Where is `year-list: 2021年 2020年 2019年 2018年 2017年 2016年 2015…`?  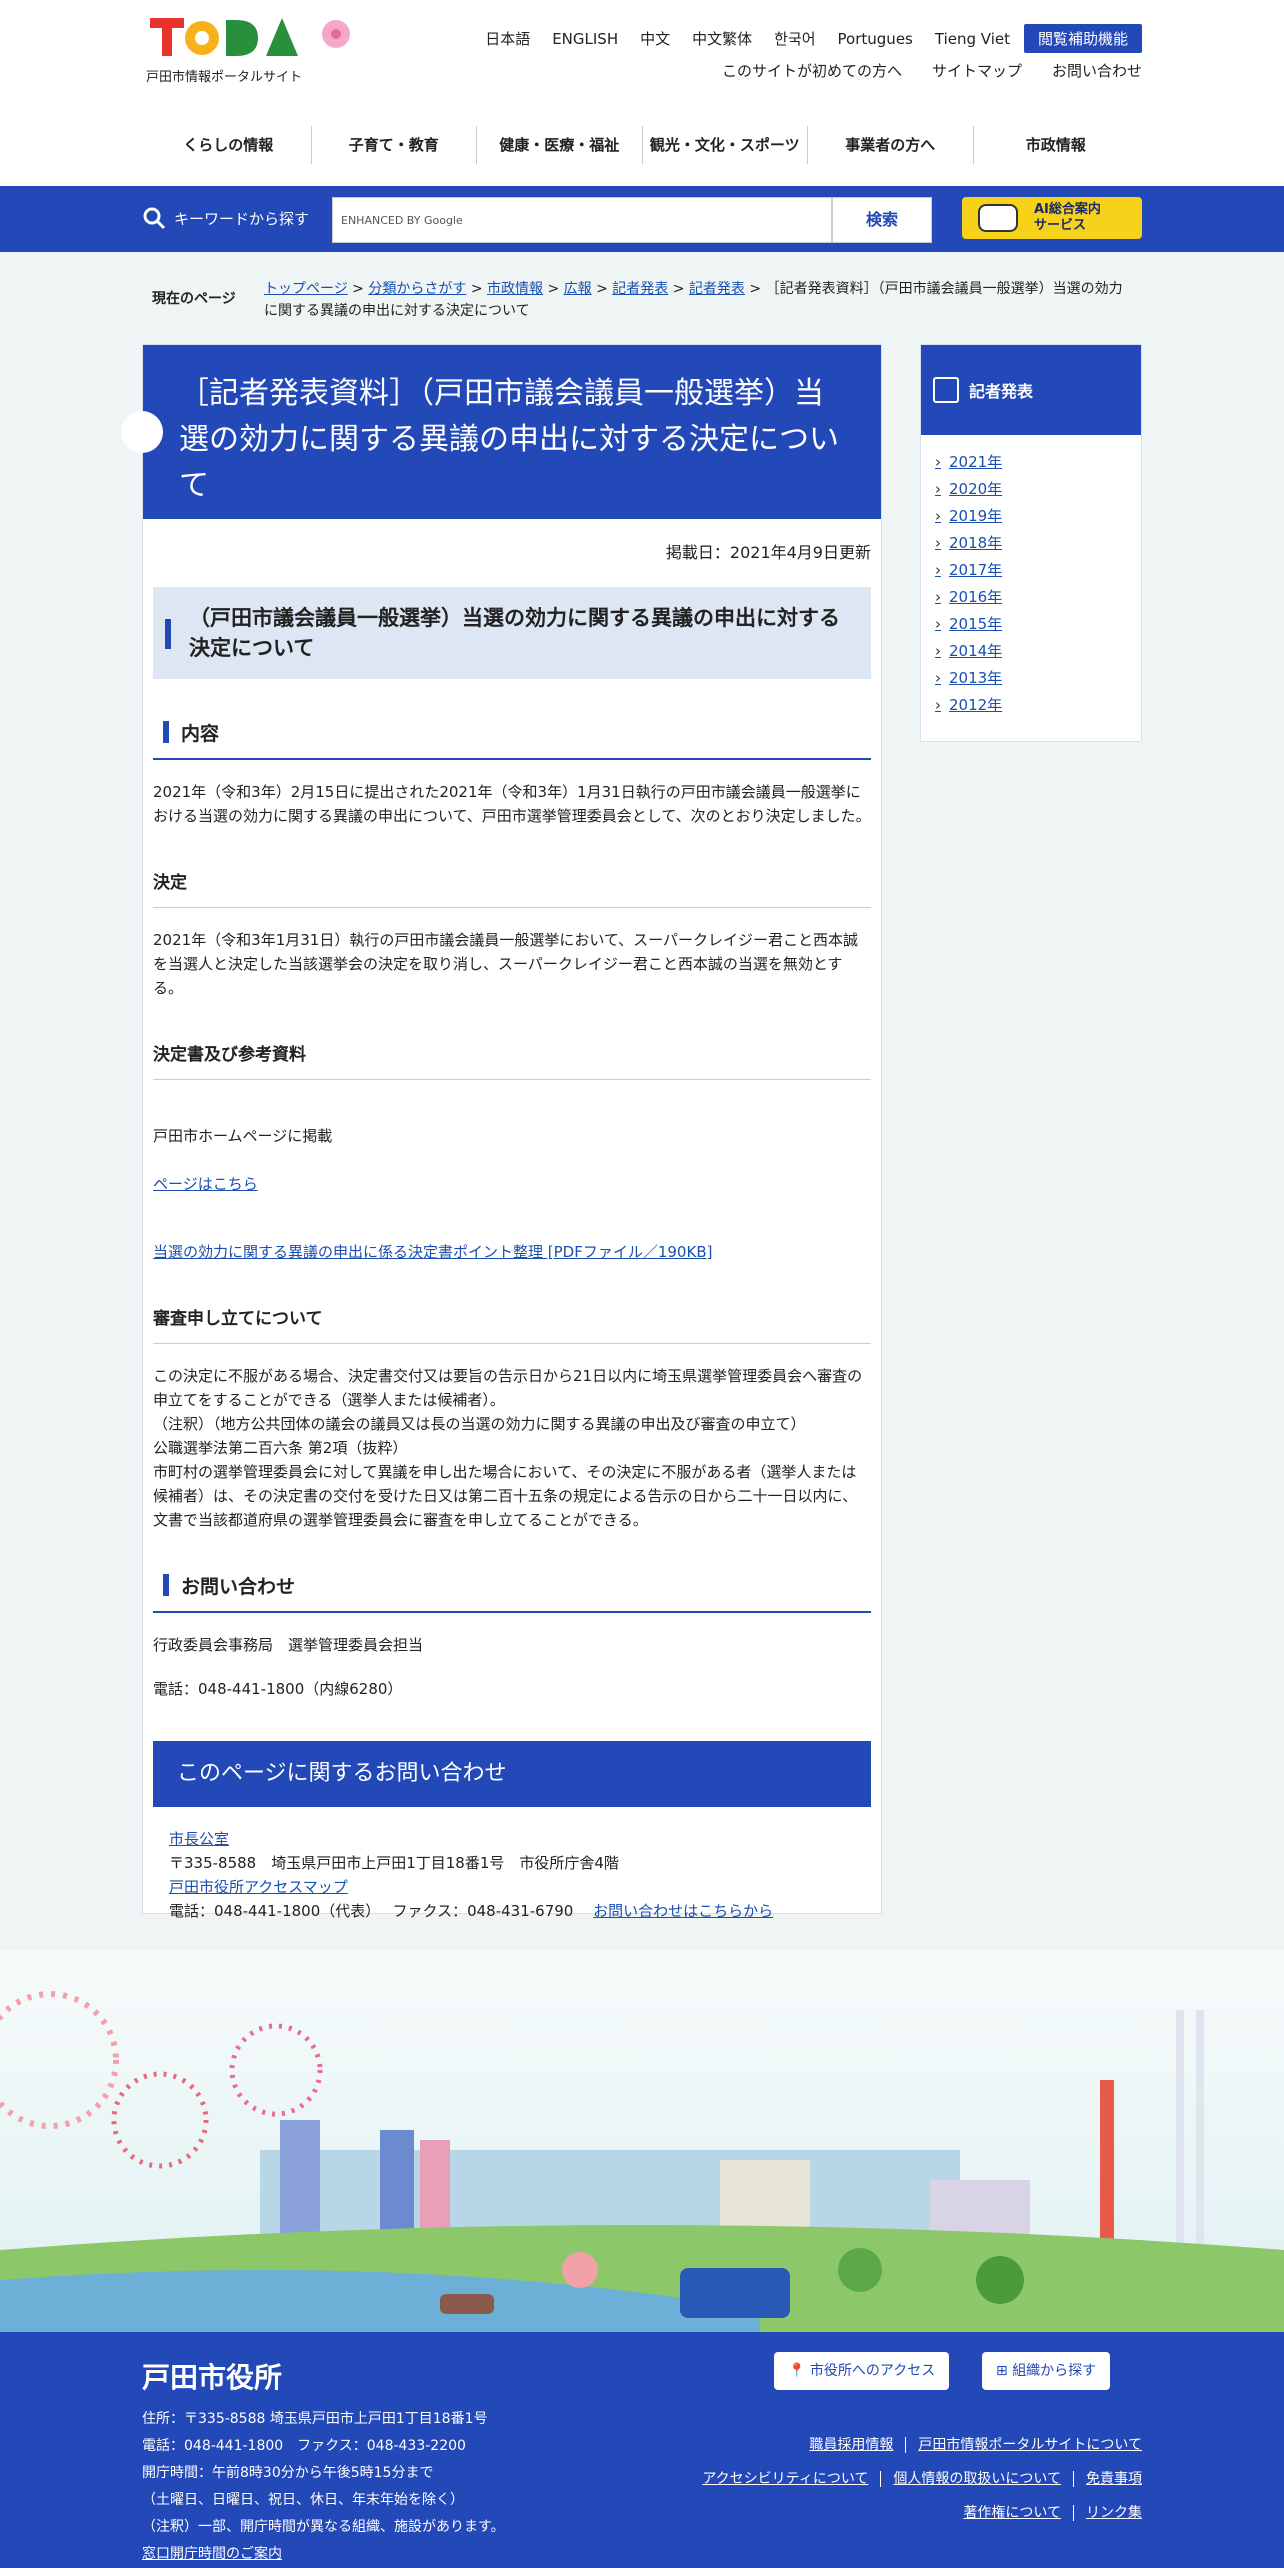
year-list: 2021年 2020年 2019年 2018年 2017年 2016年 2015… is located at coordinates (1031, 577).